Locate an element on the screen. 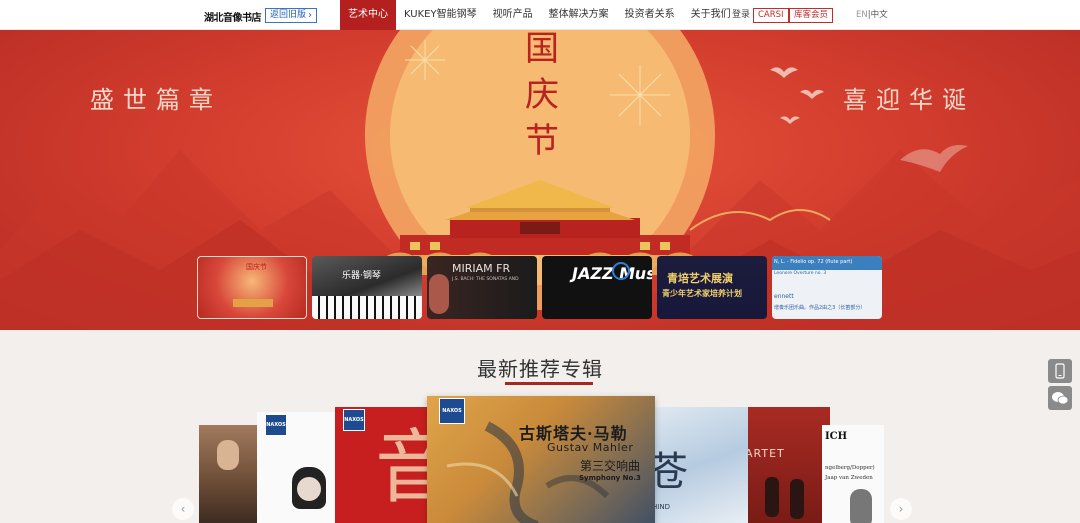 The width and height of the screenshot is (1080, 523). member-button: 库客会员 is located at coordinates (811, 15).